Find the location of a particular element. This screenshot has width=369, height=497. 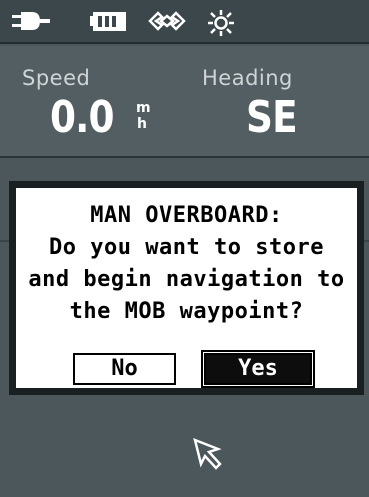

no-button: No is located at coordinates (124, 369).